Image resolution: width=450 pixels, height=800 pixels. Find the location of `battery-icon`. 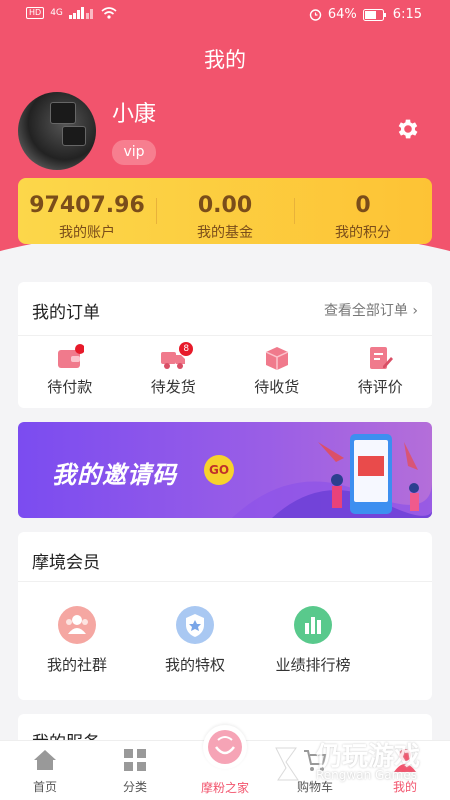

battery-icon is located at coordinates (374, 14).